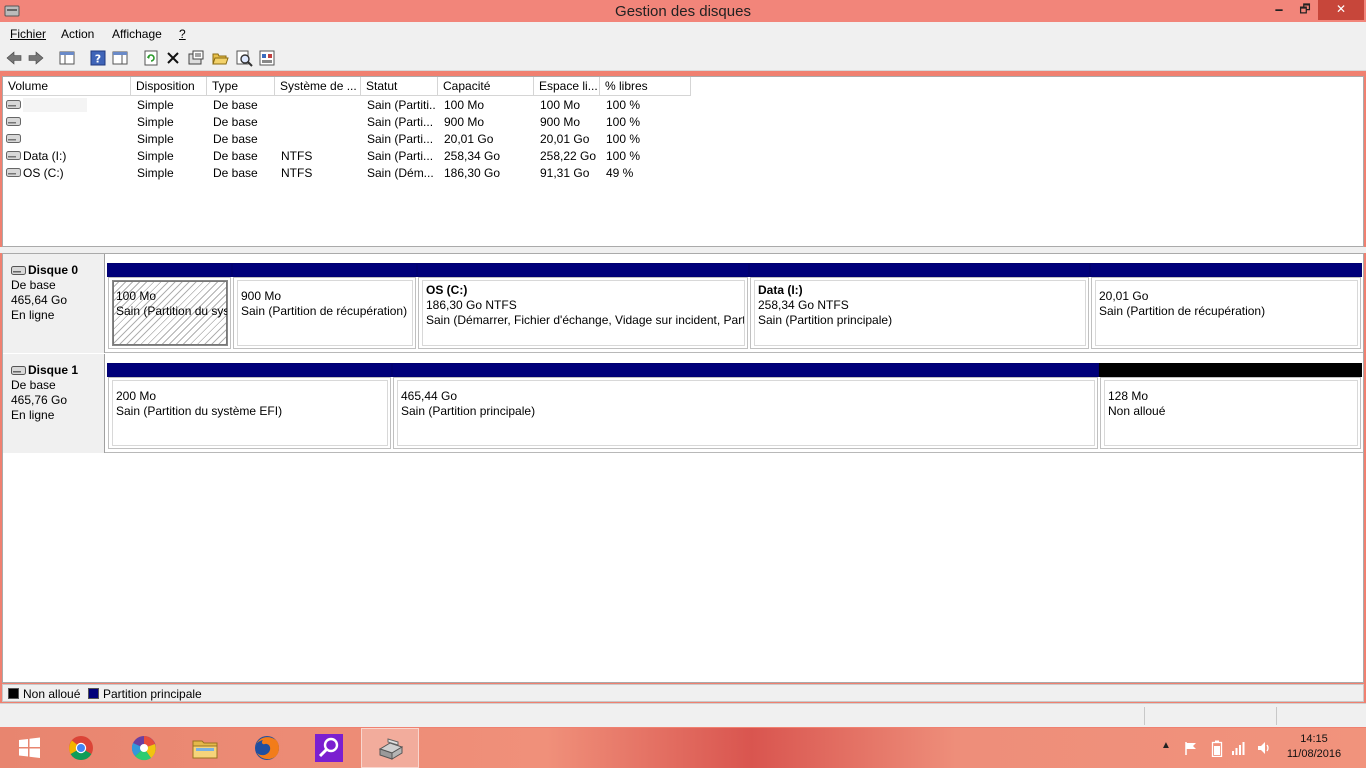  Describe the element at coordinates (399, 86) in the screenshot. I see `column-header-status: Statut` at that location.